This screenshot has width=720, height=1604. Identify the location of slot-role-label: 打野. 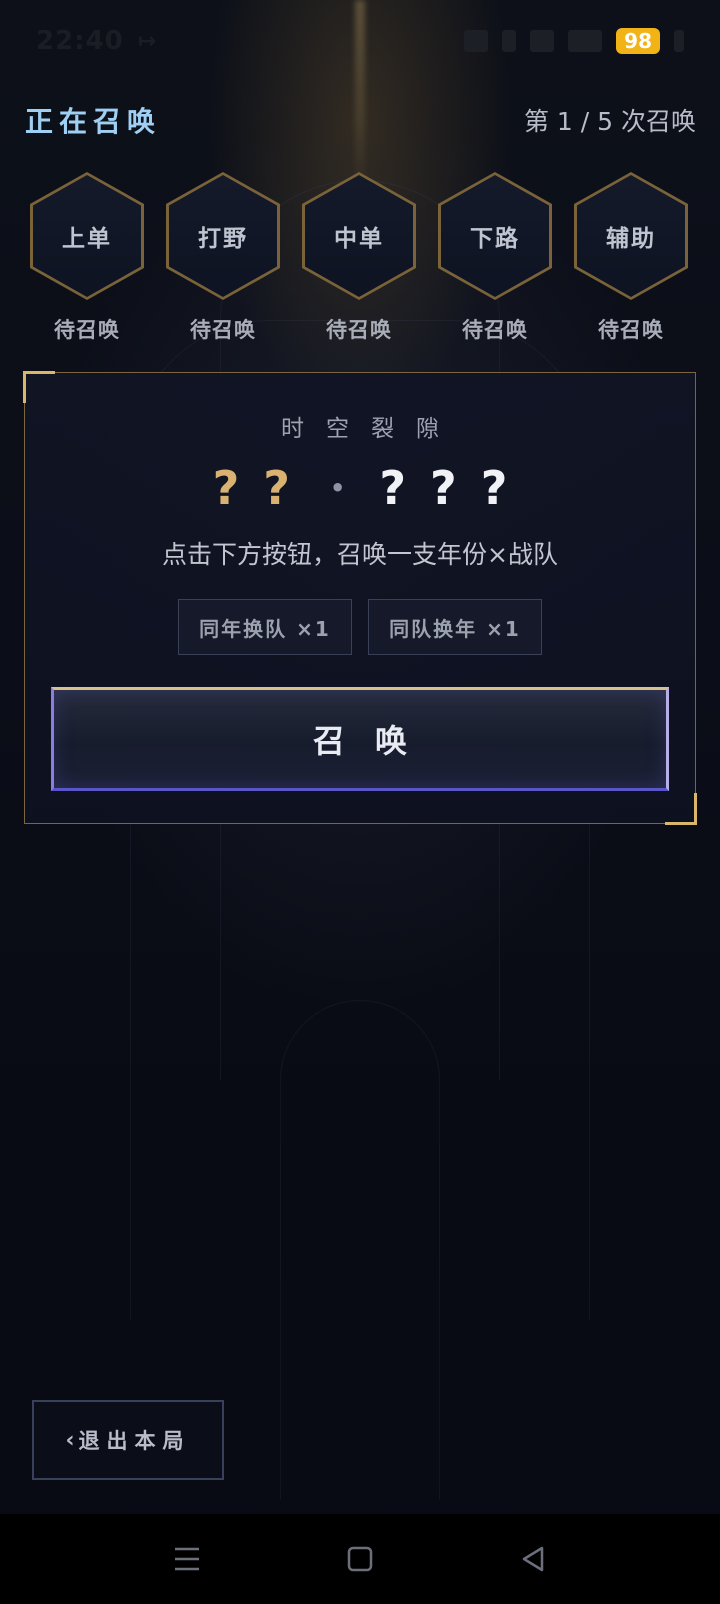
(223, 236).